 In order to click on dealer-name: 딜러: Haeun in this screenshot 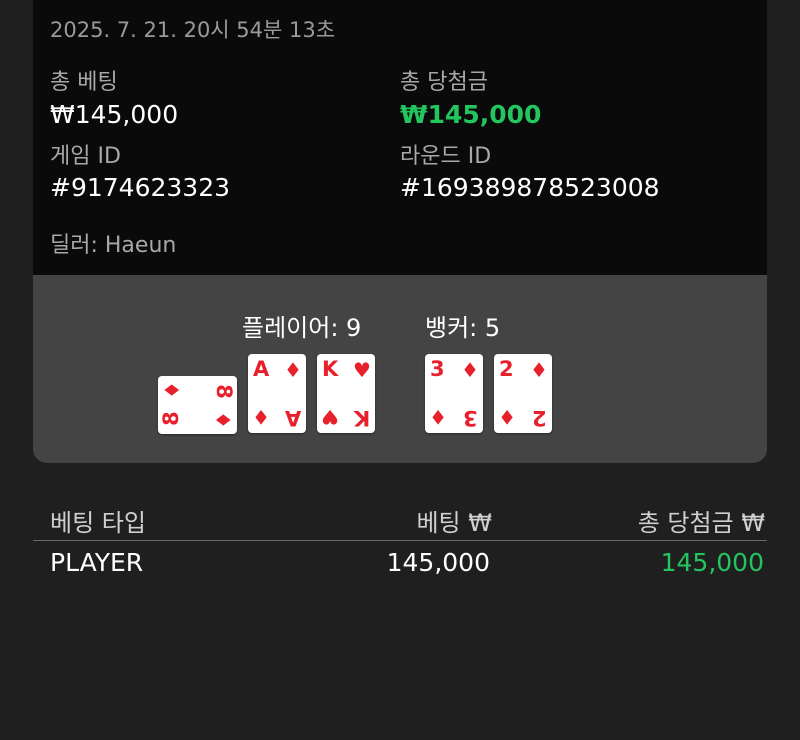, I will do `click(113, 245)`.